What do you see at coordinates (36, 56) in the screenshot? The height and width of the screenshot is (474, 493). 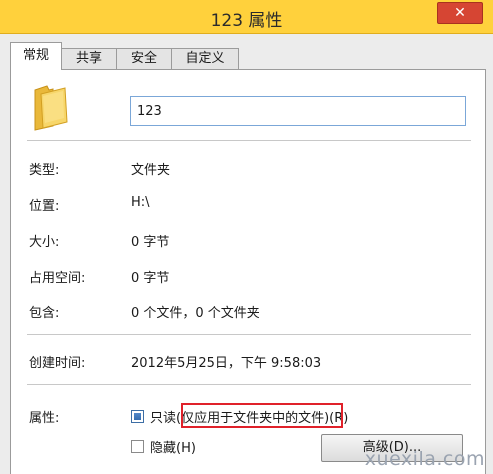 I see `tab-general: 常规` at bounding box center [36, 56].